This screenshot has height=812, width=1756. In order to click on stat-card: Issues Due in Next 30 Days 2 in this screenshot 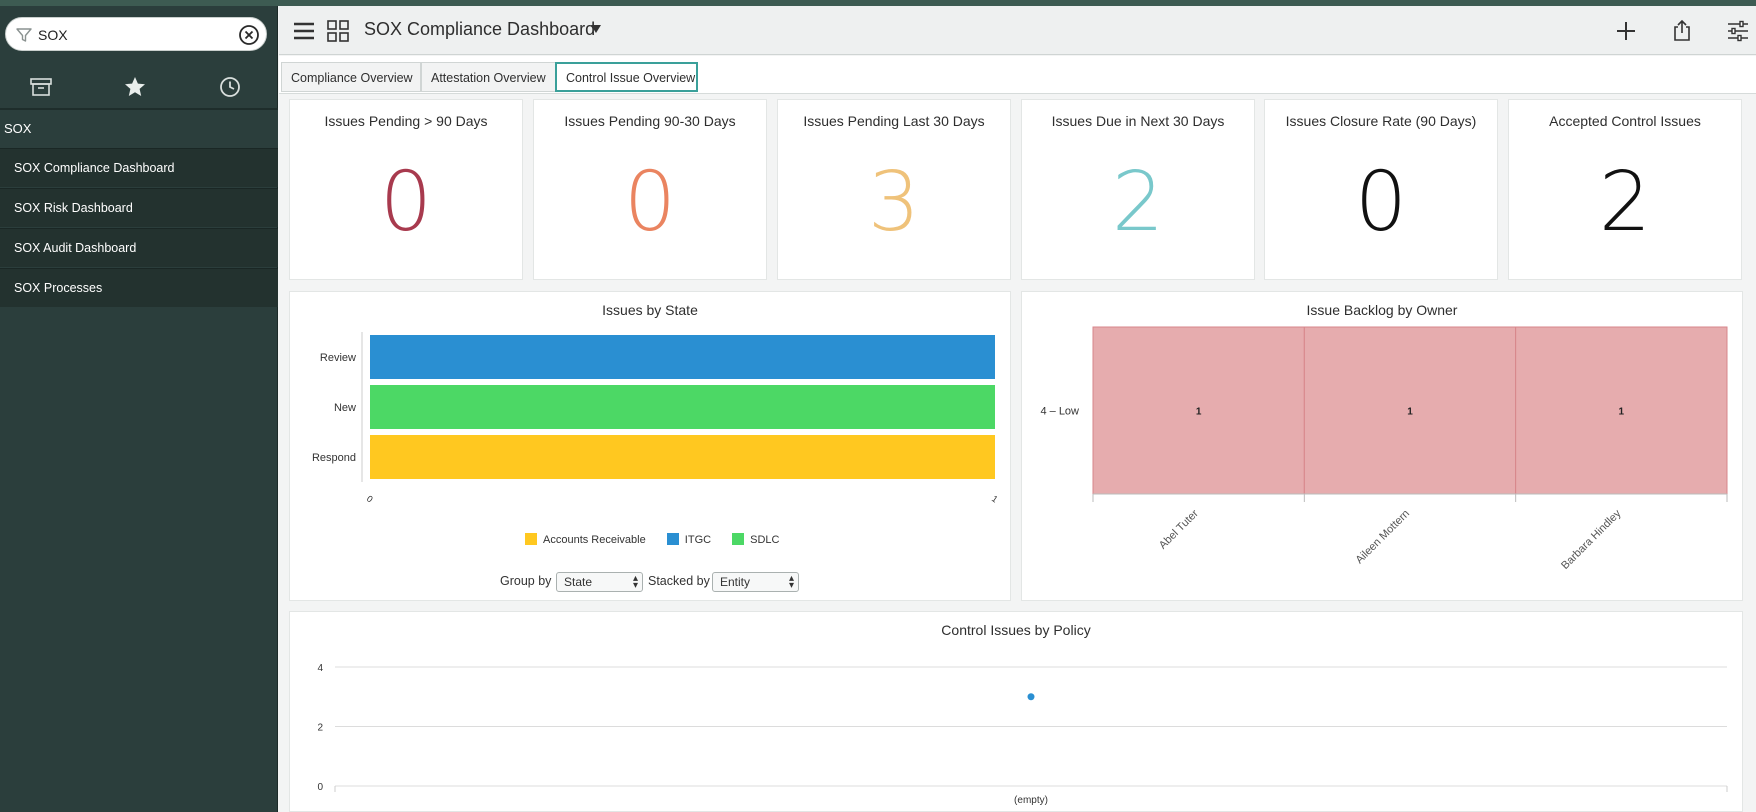, I will do `click(1138, 189)`.